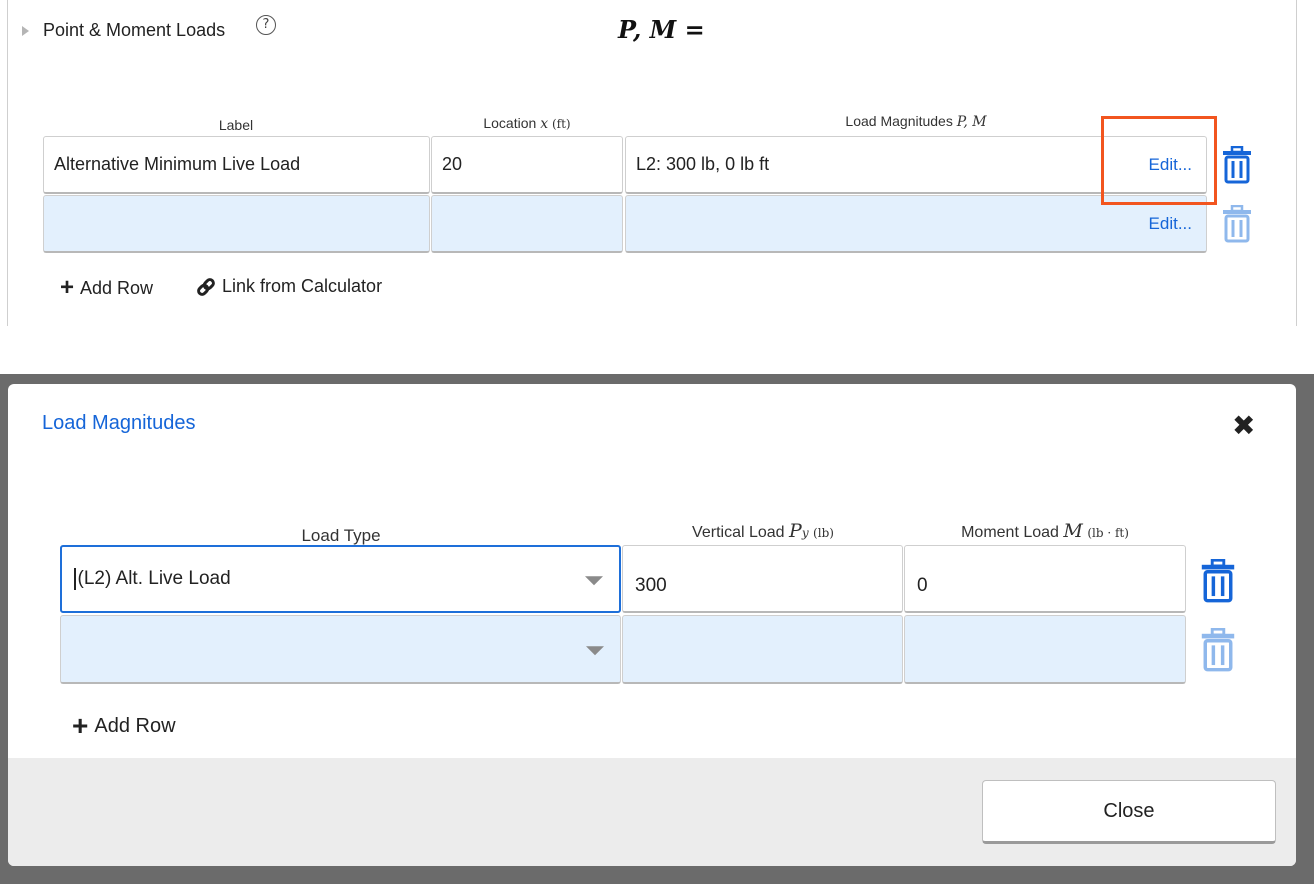 This screenshot has width=1314, height=884. I want to click on moment-header-unit: (lb · ft), so click(1108, 533).